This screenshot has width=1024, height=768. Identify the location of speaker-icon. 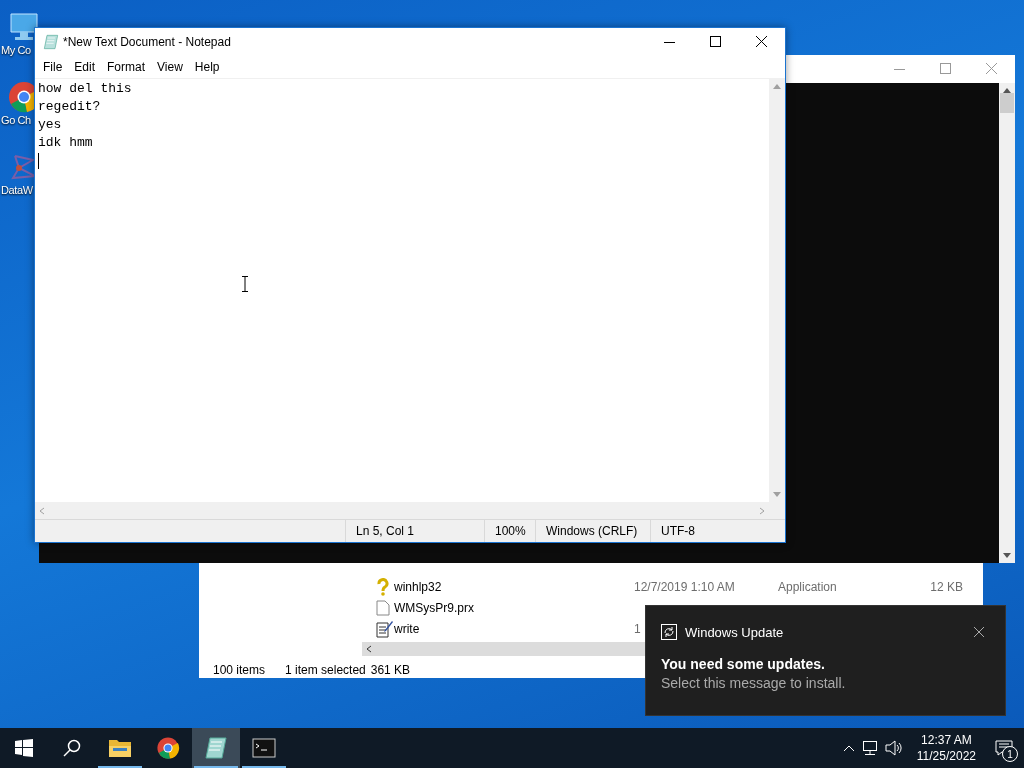
(893, 748).